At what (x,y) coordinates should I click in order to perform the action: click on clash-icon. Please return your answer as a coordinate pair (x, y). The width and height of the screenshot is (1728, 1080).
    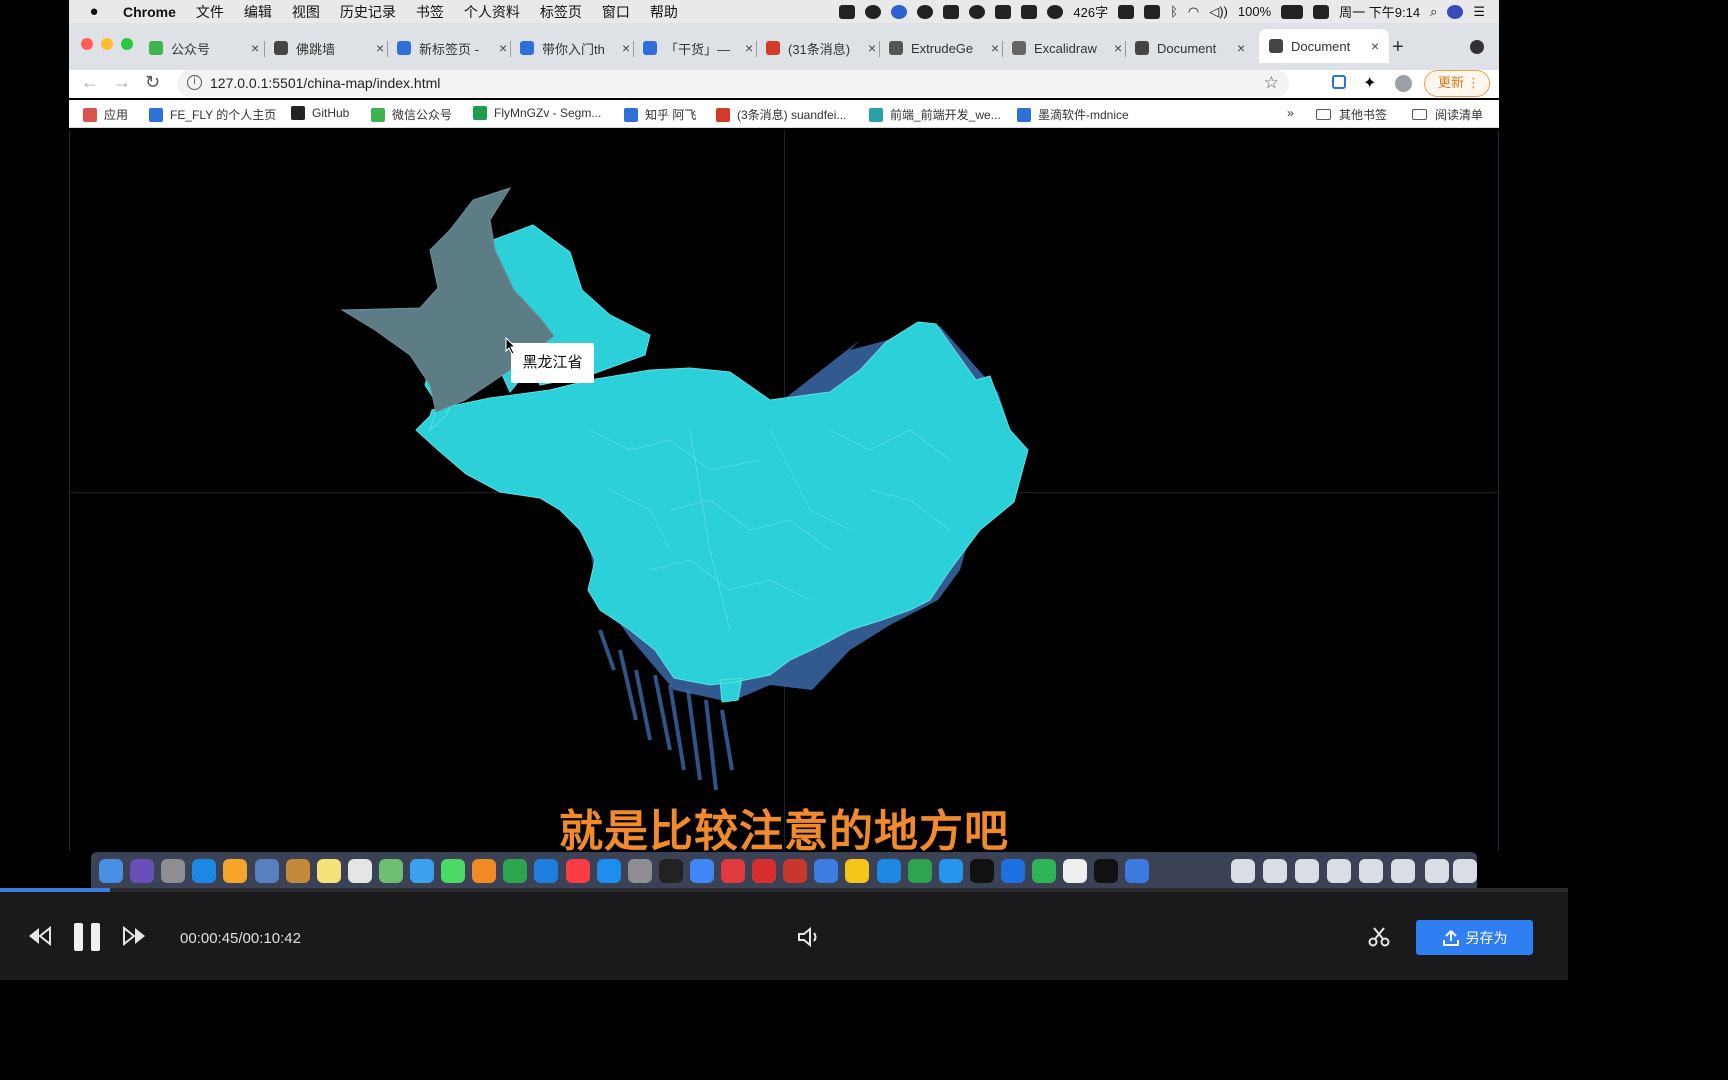
    Looking at the image, I should click on (977, 11).